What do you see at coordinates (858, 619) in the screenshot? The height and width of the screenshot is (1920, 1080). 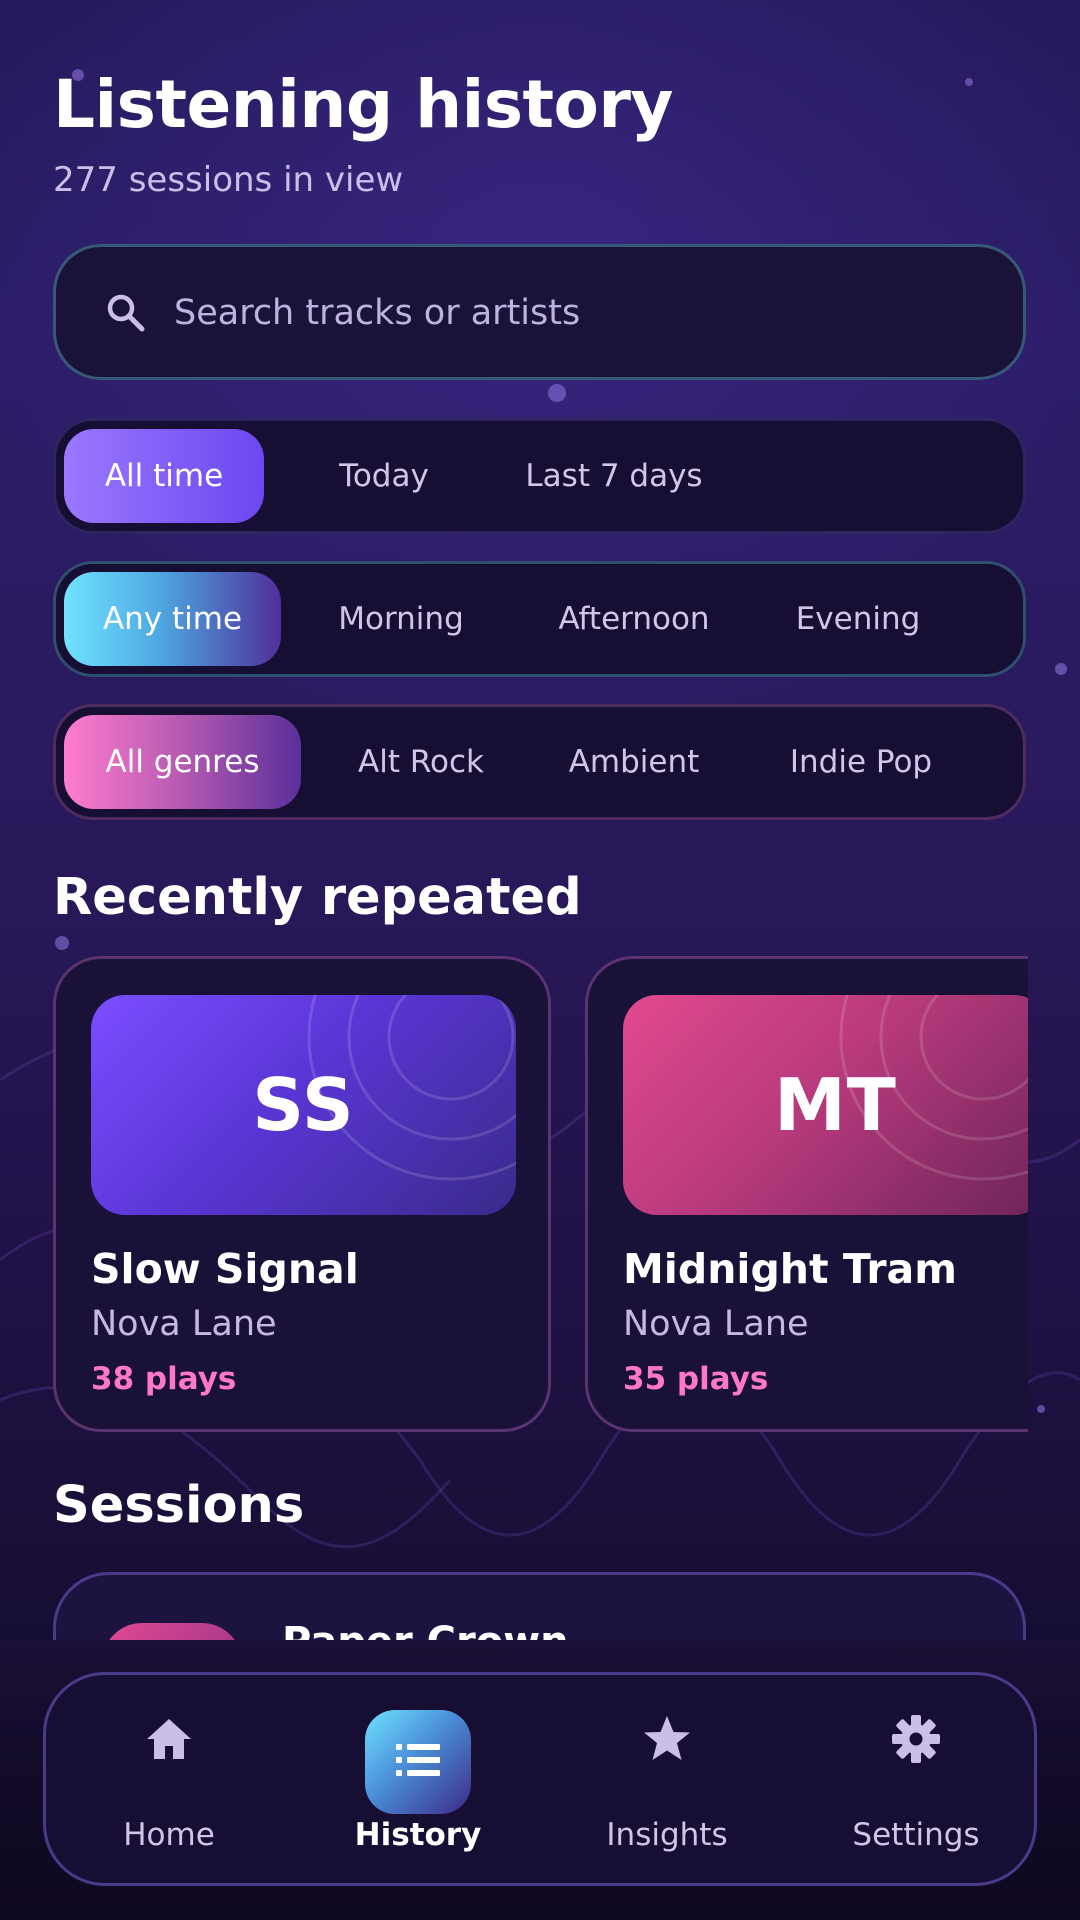 I see `filter-evening: Evening` at bounding box center [858, 619].